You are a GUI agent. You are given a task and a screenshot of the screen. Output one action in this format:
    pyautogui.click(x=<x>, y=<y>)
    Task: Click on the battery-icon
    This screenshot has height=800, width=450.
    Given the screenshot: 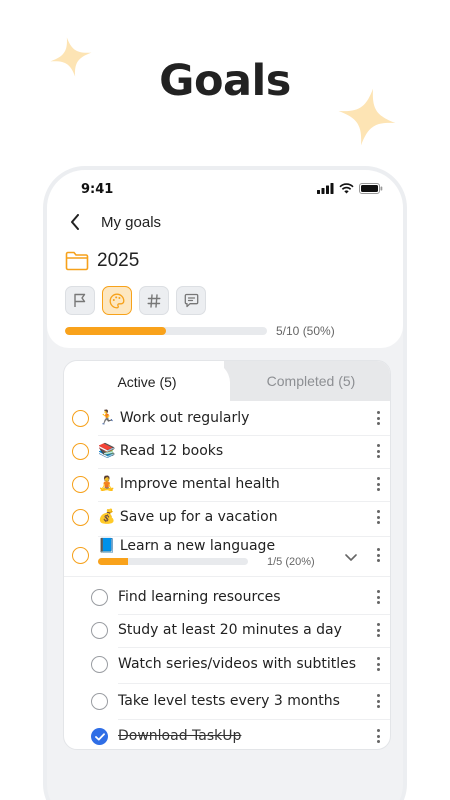 What is the action you would take?
    pyautogui.click(x=371, y=188)
    